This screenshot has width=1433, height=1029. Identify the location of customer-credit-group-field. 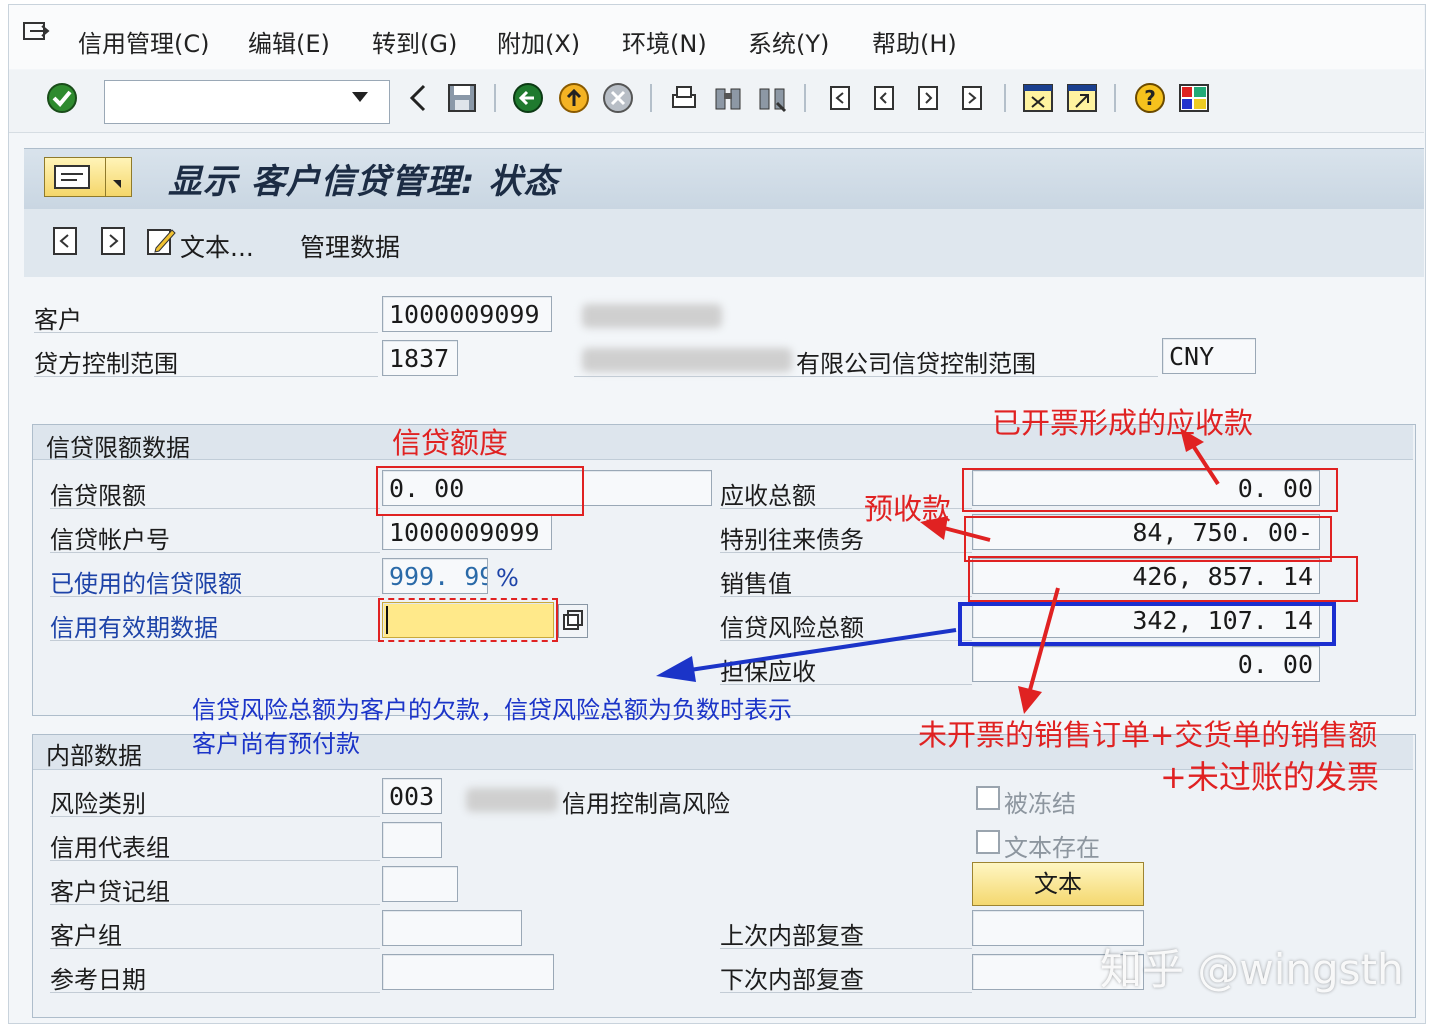
(420, 884).